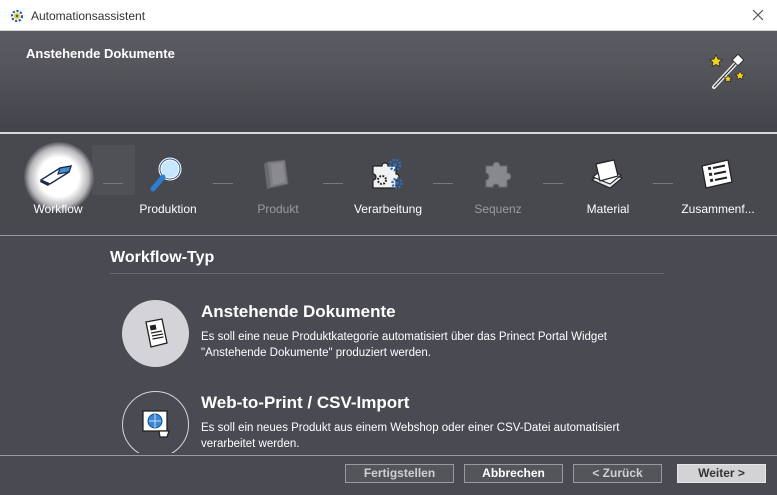 The height and width of the screenshot is (495, 777). I want to click on option-title: Web-to-Print / CSV-Import, so click(305, 402).